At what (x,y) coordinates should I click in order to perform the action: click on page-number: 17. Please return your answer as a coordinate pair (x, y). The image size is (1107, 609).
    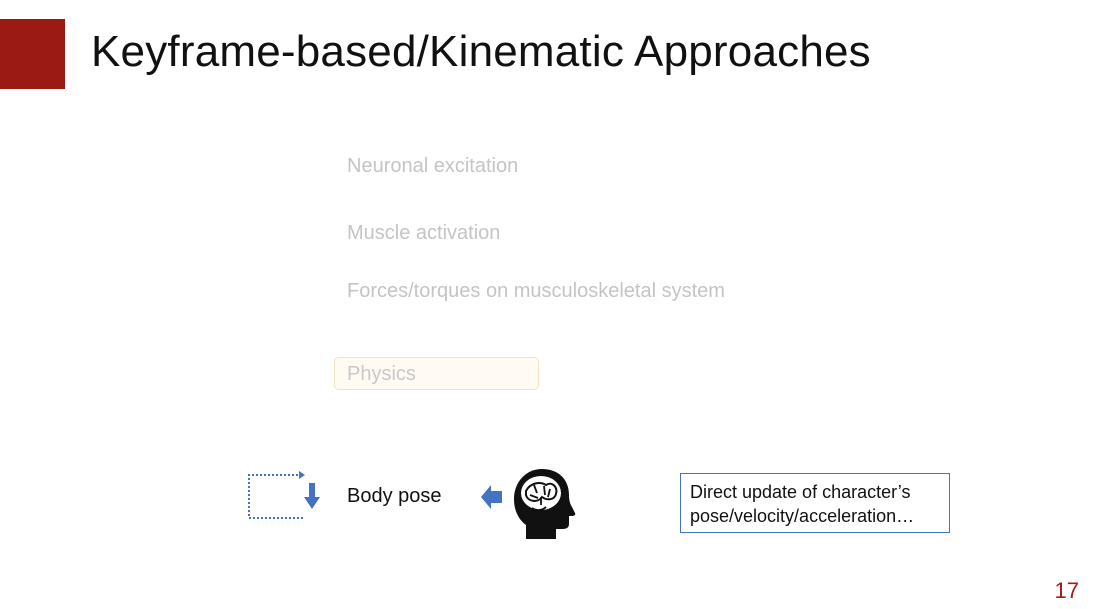
    Looking at the image, I should click on (1066, 590).